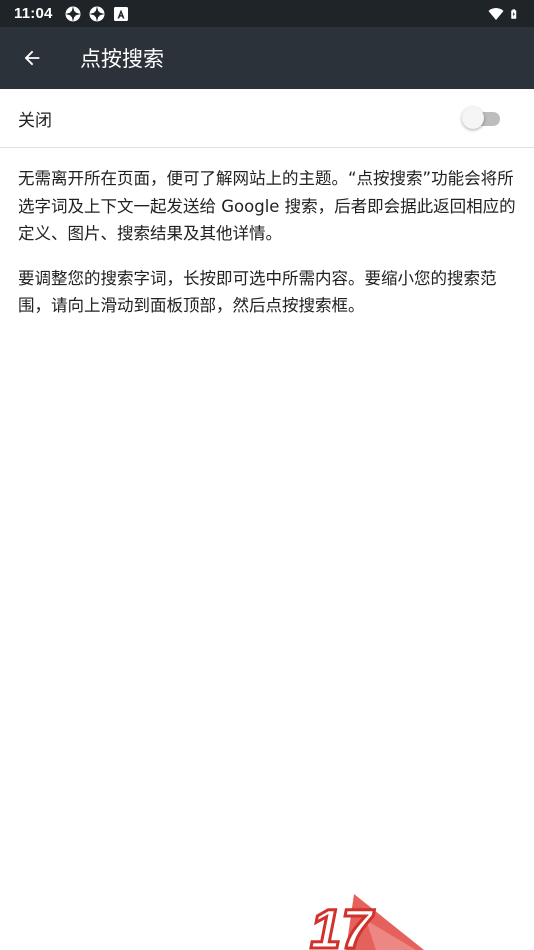  What do you see at coordinates (267, 118) in the screenshot?
I see `tap-to-search-toggle-row: 关闭` at bounding box center [267, 118].